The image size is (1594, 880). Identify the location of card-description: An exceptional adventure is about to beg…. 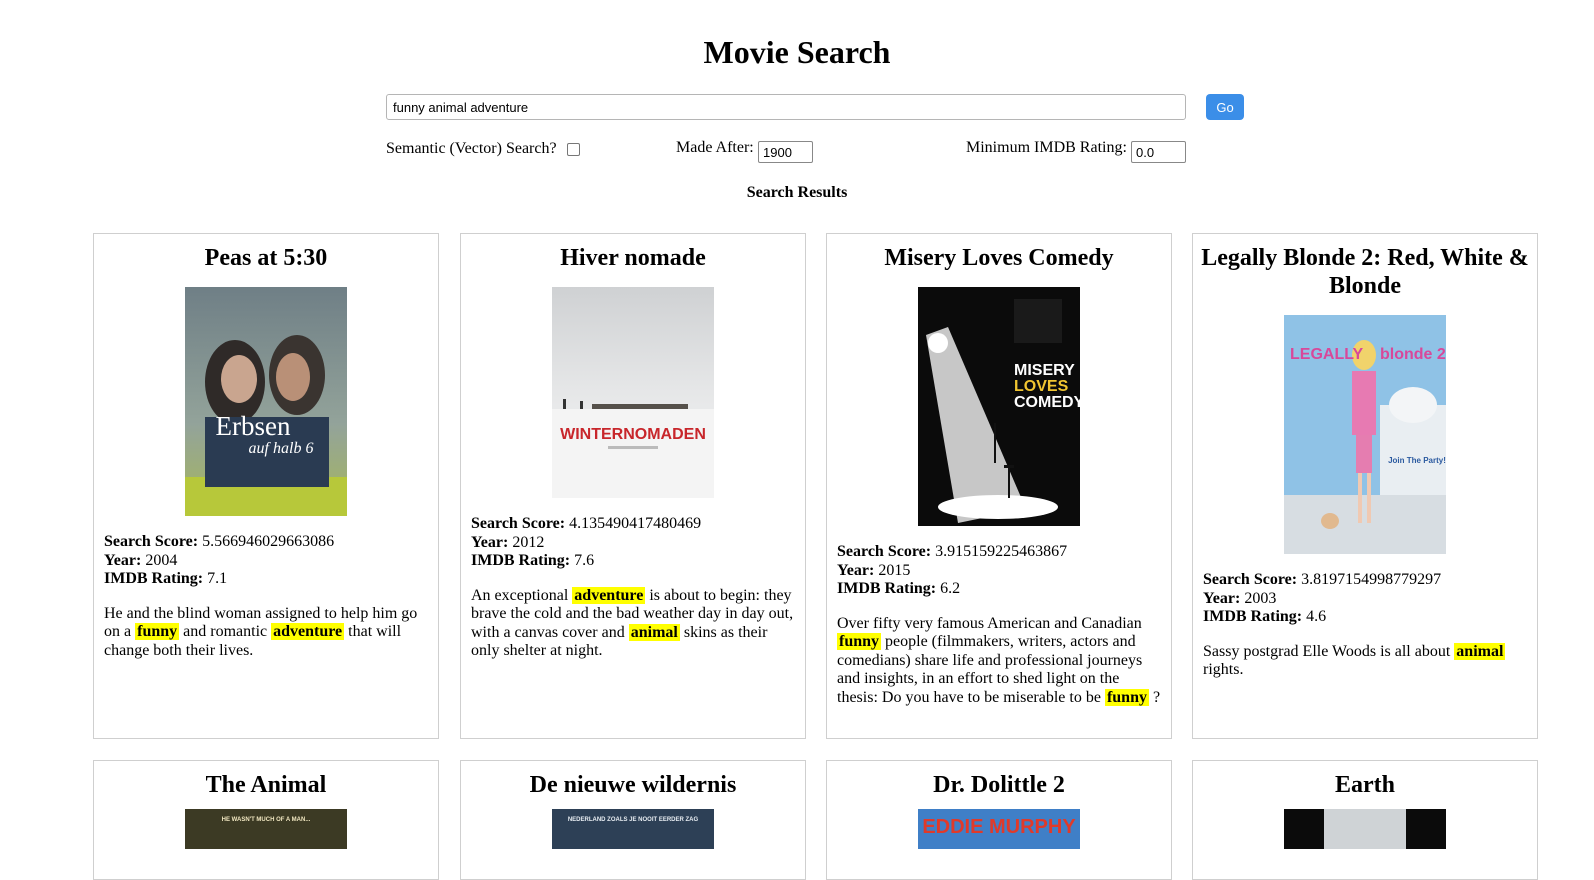
(632, 622).